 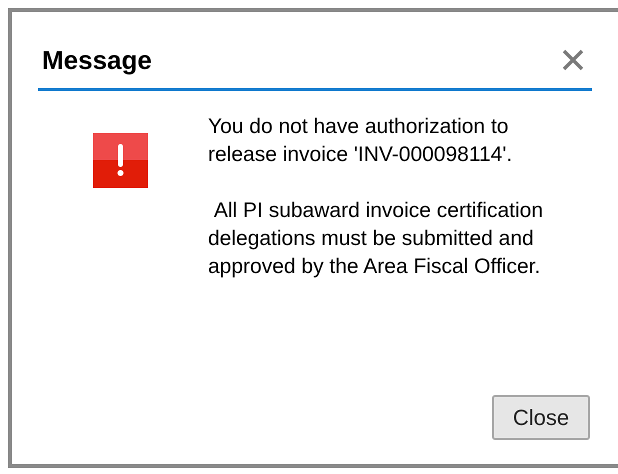 What do you see at coordinates (97, 60) in the screenshot?
I see `dialog-title: Message` at bounding box center [97, 60].